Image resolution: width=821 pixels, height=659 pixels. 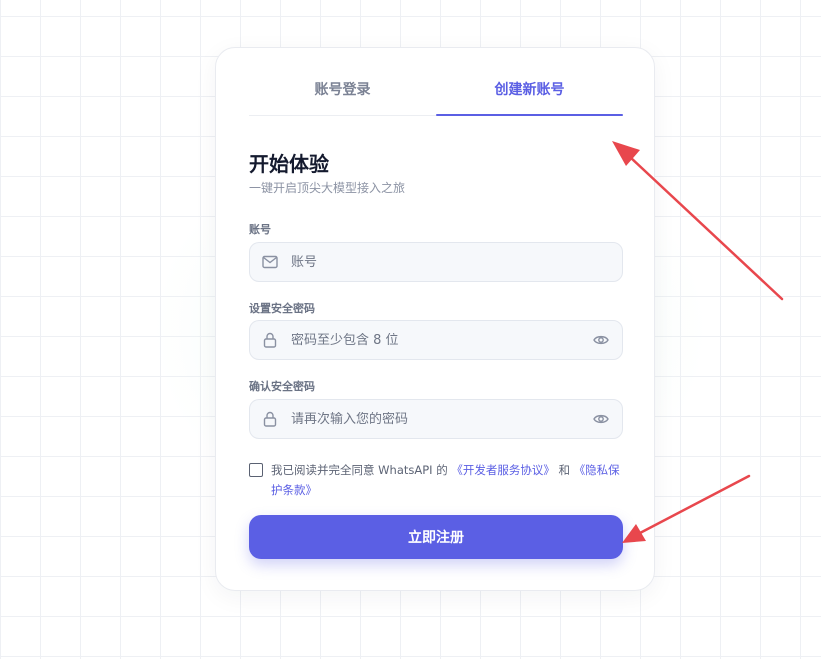 I want to click on confirm-input, so click(x=441, y=419).